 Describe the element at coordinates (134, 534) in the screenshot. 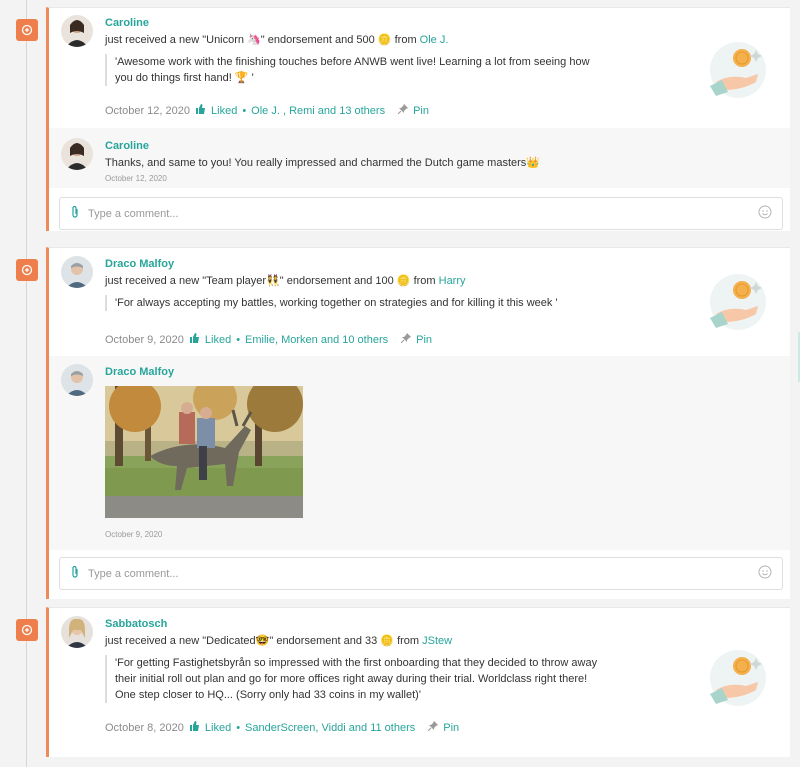

I see `reply-date: October 9, 2020` at that location.